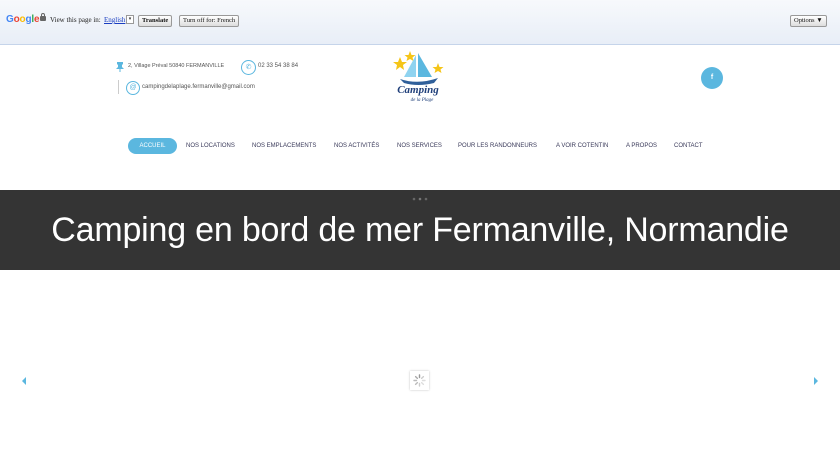  I want to click on nav-item-accueil: ACCUEIL, so click(152, 146).